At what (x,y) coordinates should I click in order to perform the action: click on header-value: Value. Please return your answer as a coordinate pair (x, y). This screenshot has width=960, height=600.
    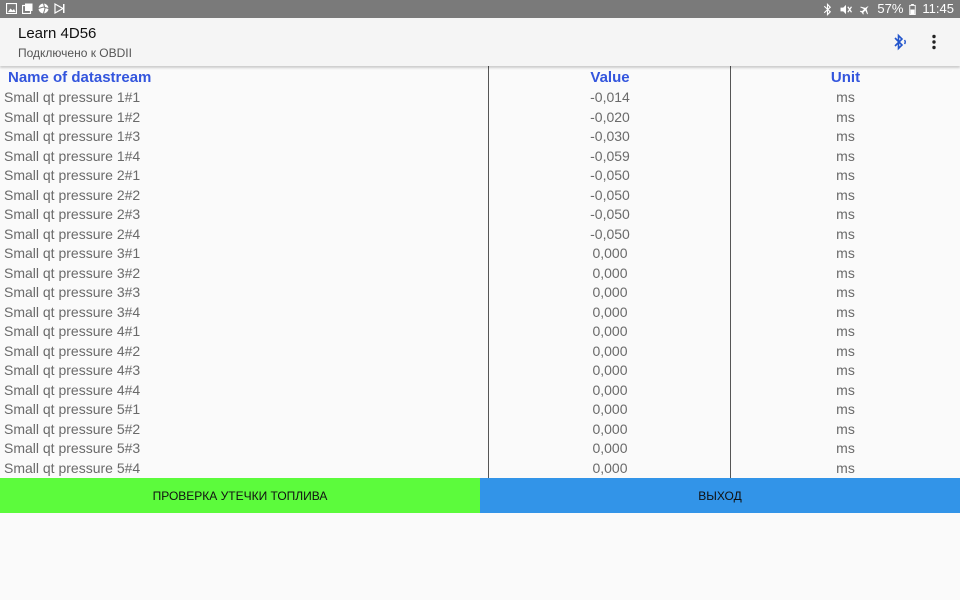
    Looking at the image, I should click on (610, 77).